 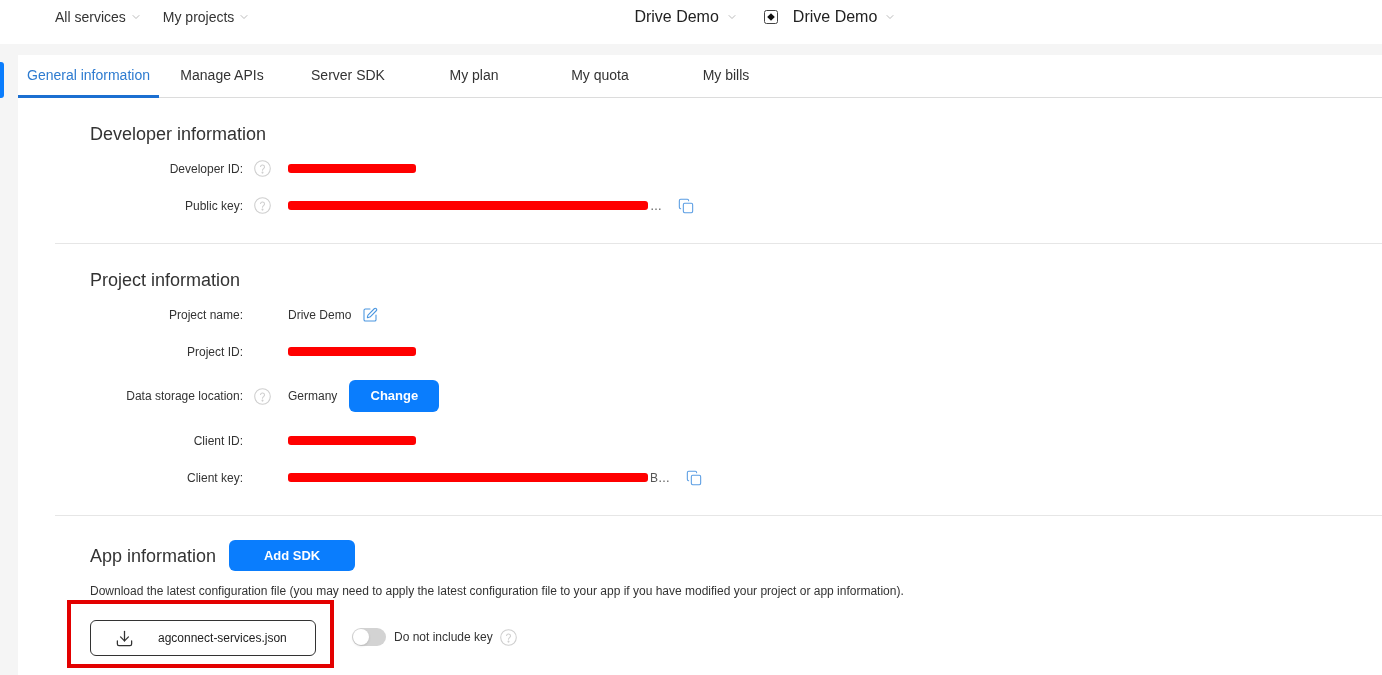 I want to click on toggle-label: Do not include key, so click(x=443, y=637).